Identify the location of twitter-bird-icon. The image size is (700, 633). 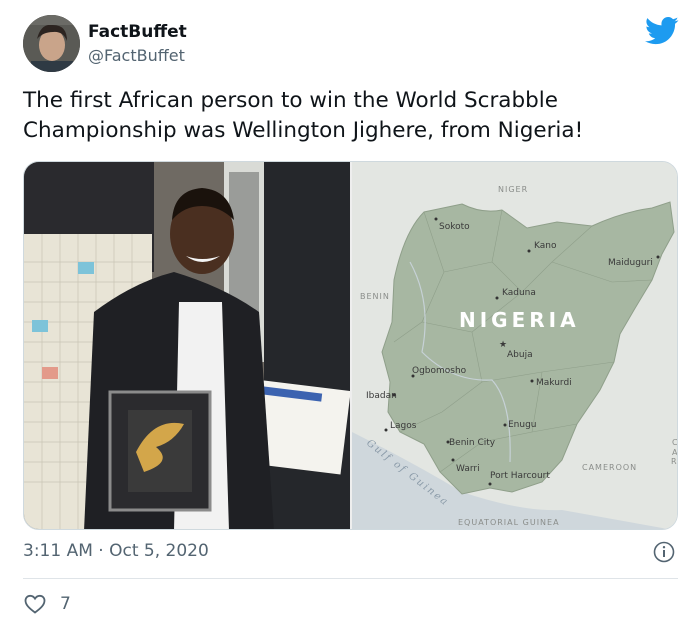
(662, 31).